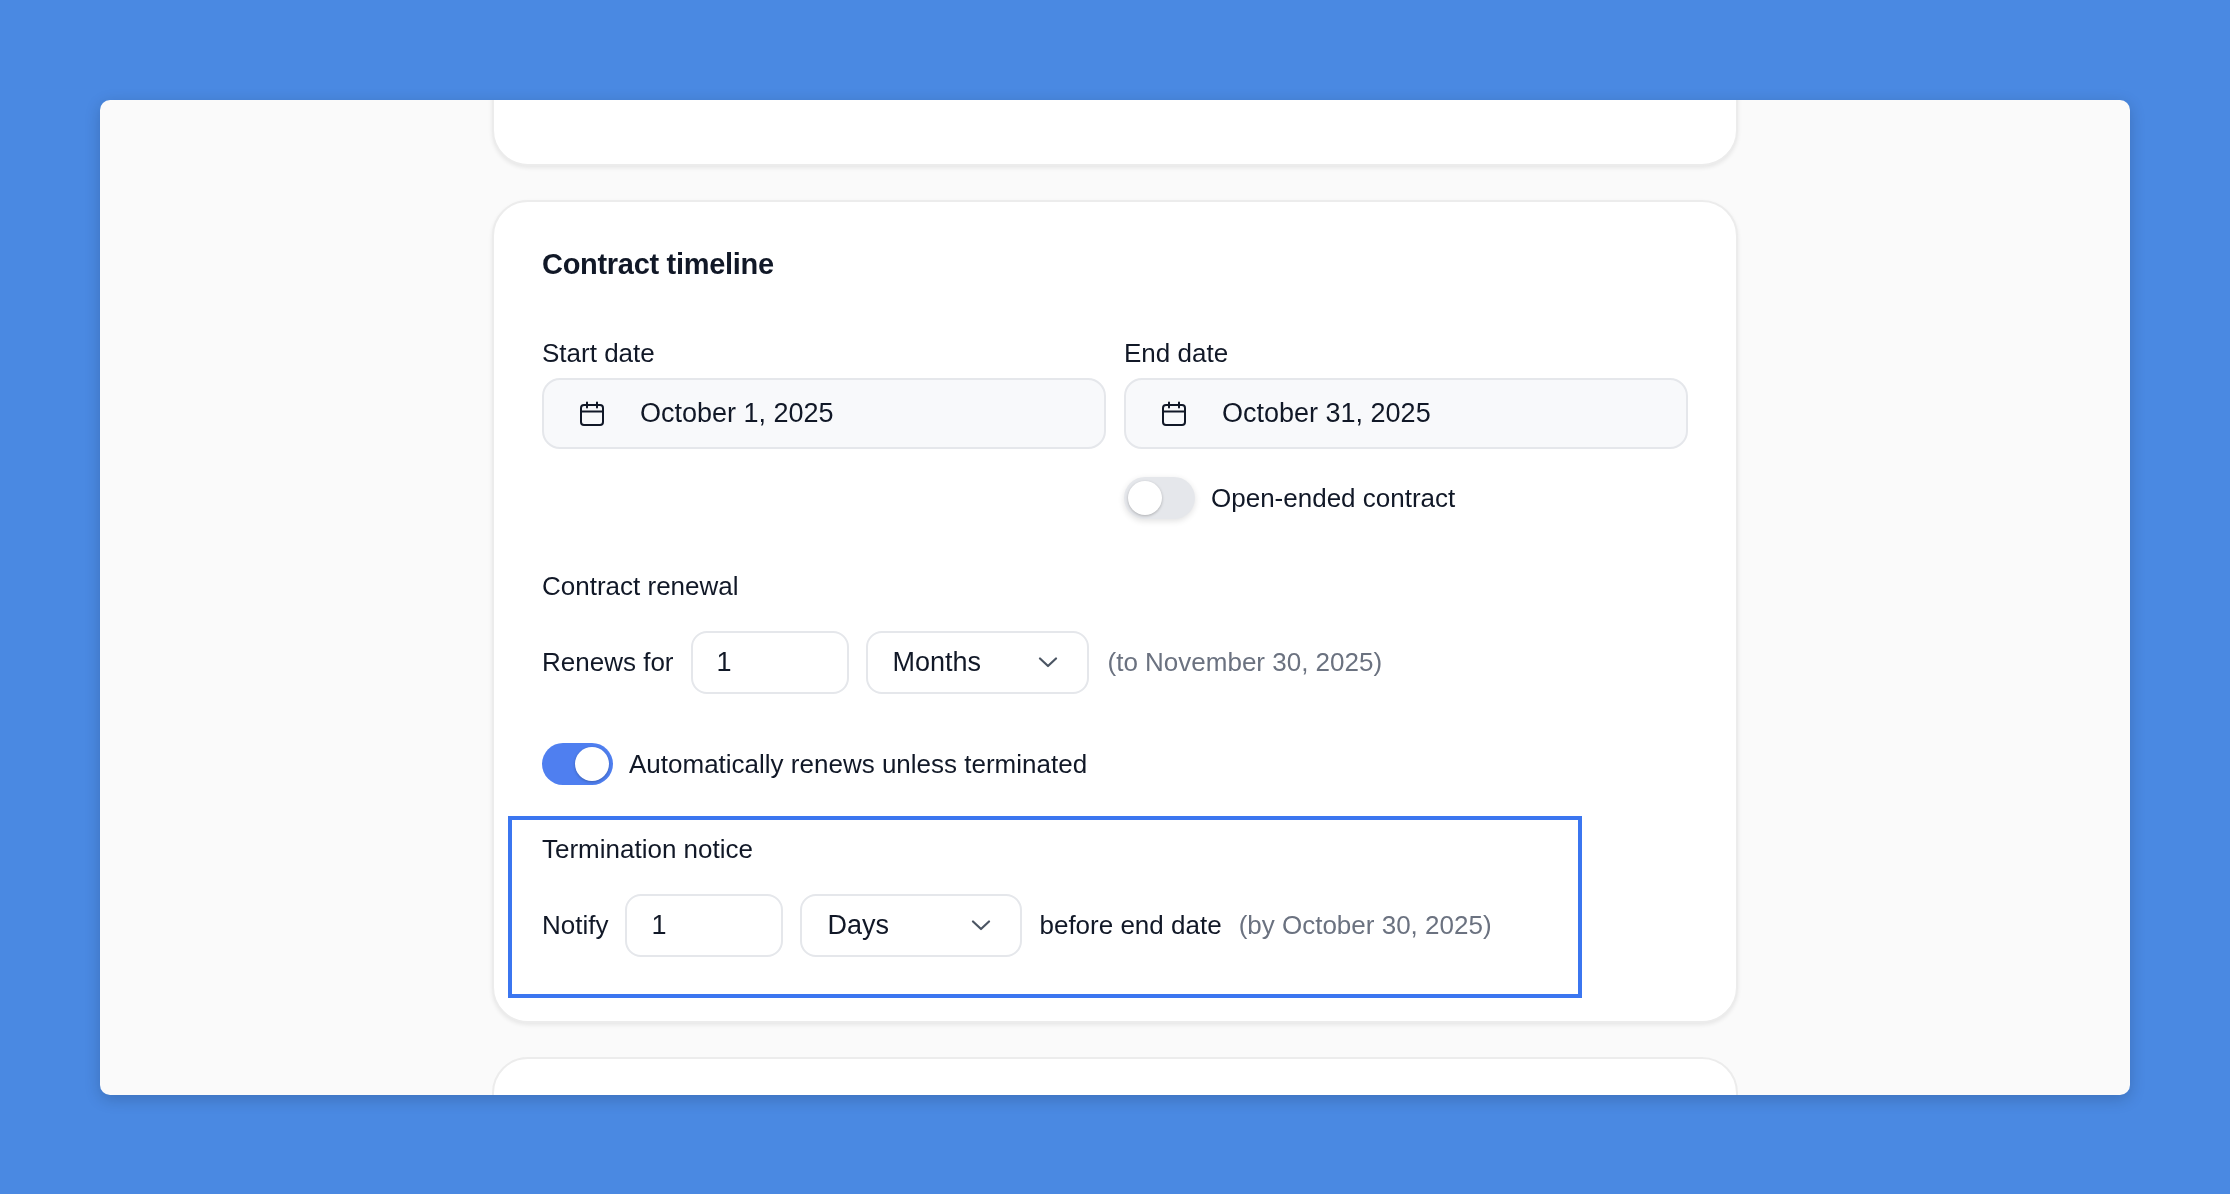 This screenshot has height=1194, width=2230. Describe the element at coordinates (911, 925) in the screenshot. I see `unit-dropdown: Days` at that location.